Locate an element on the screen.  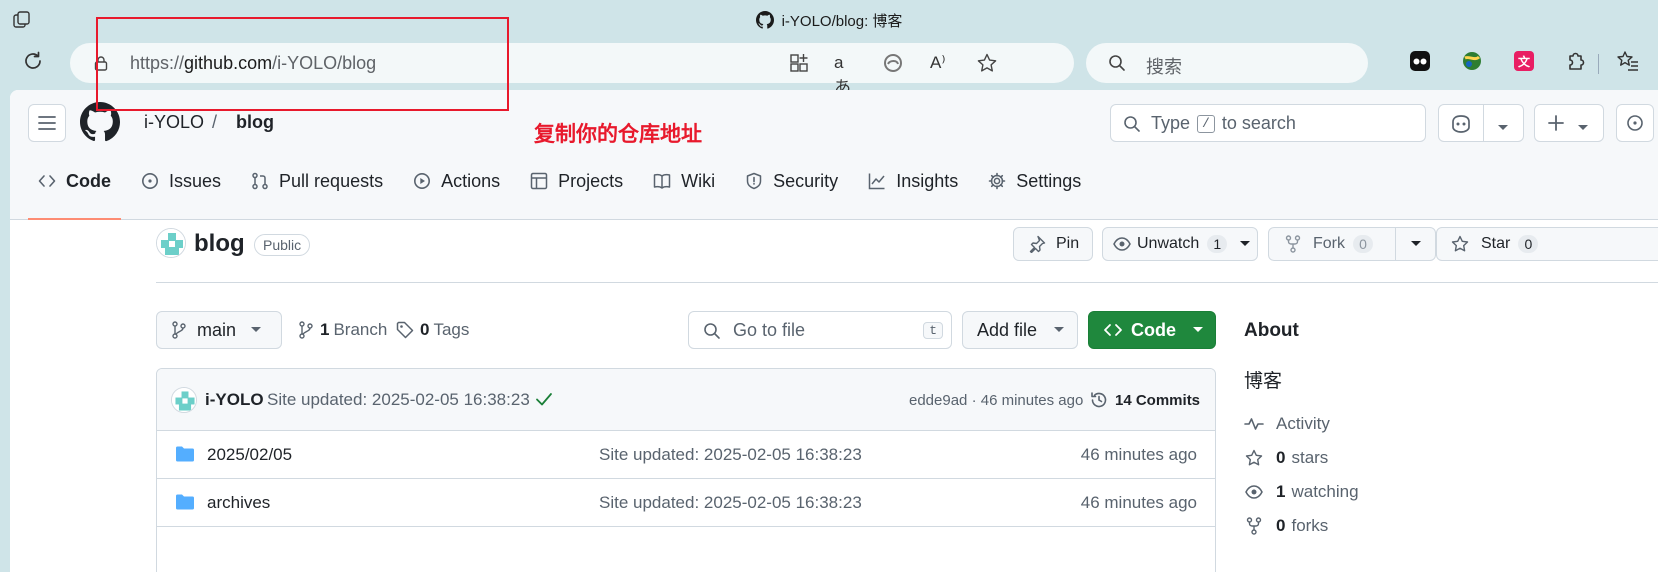
unwatch-button: Unwatch 1 is located at coordinates (1180, 244).